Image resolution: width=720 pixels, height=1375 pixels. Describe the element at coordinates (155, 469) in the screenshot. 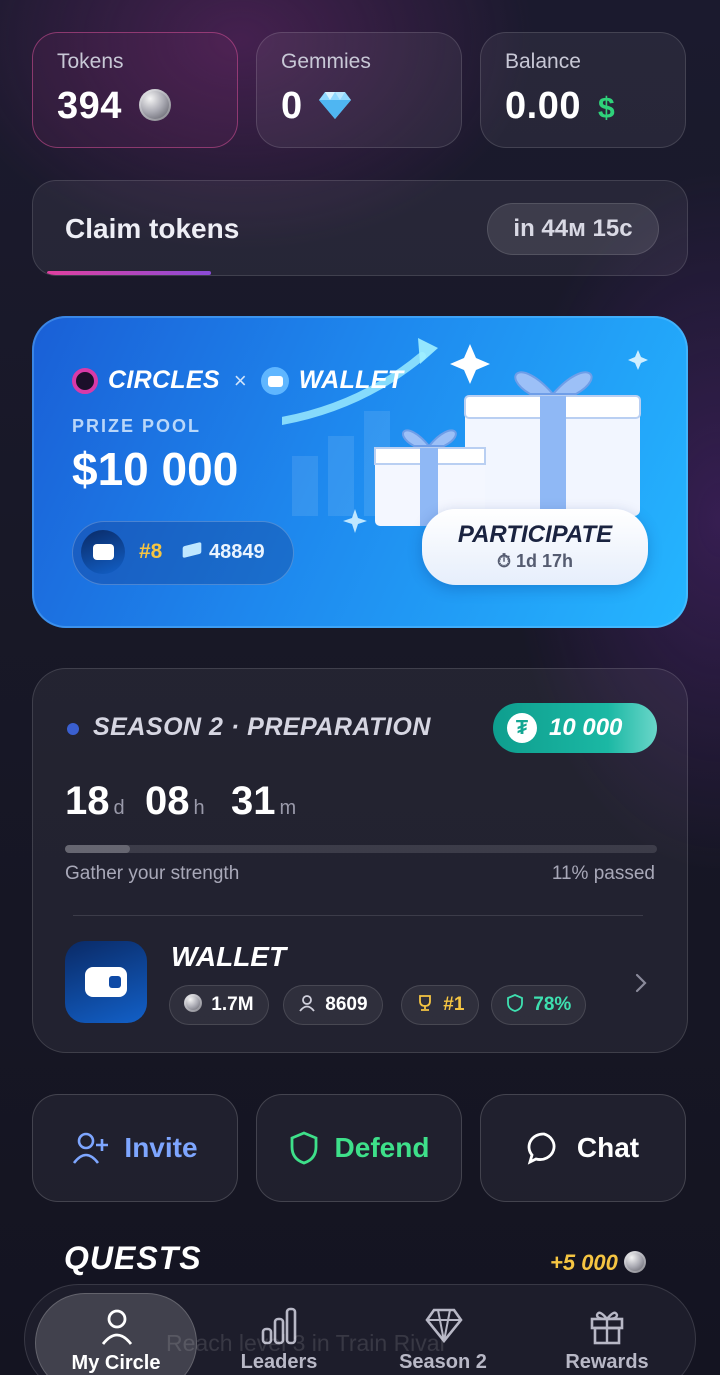

I see `prize-pool-value: $10 000` at that location.